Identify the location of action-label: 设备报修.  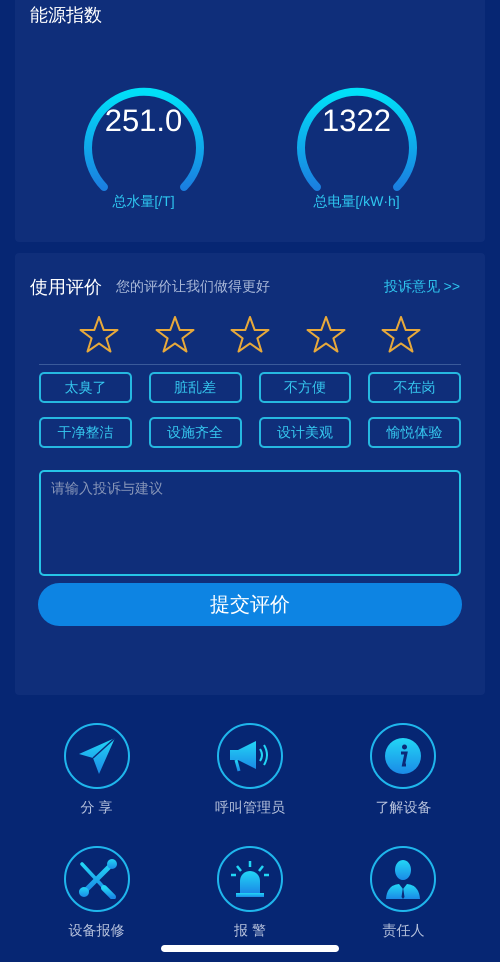
(96, 930).